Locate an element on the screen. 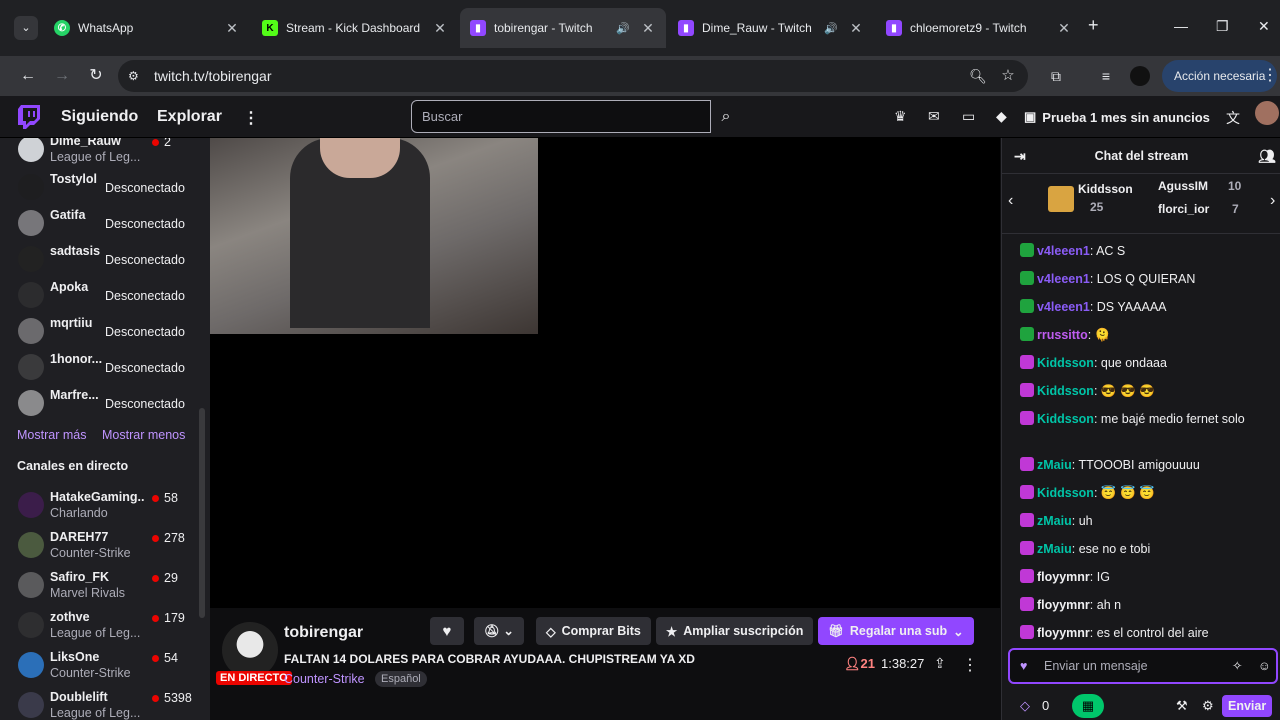 This screenshot has width=1280, height=720. nav-siguiendo: Siguiendo is located at coordinates (99, 117).